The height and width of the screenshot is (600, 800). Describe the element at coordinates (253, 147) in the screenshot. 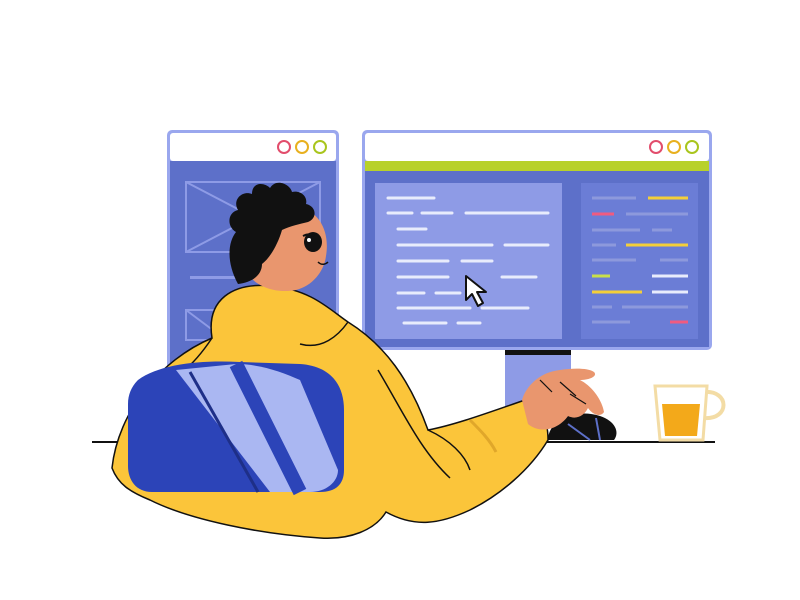

I see `left-window-titlebar` at that location.